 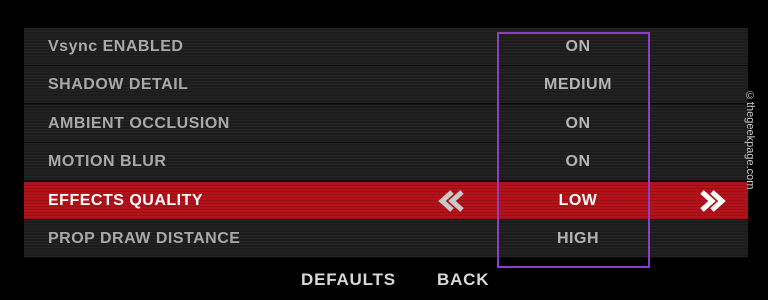 I want to click on back-button: BACK, so click(x=463, y=280).